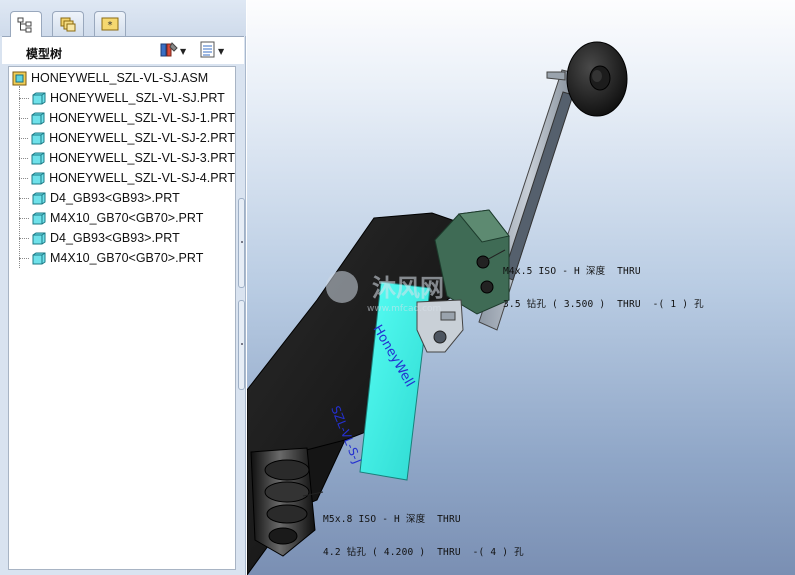  I want to click on tab-model-tree, so click(26, 24).